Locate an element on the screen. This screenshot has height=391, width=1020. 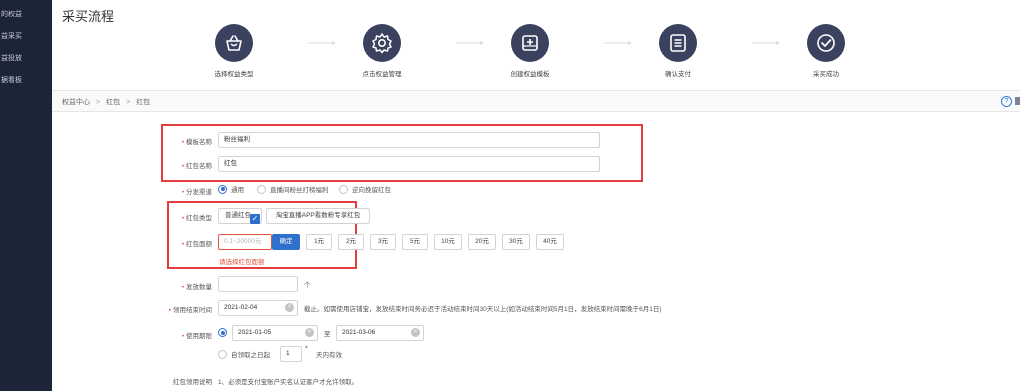
step-4: 确认支付 is located at coordinates (678, 51).